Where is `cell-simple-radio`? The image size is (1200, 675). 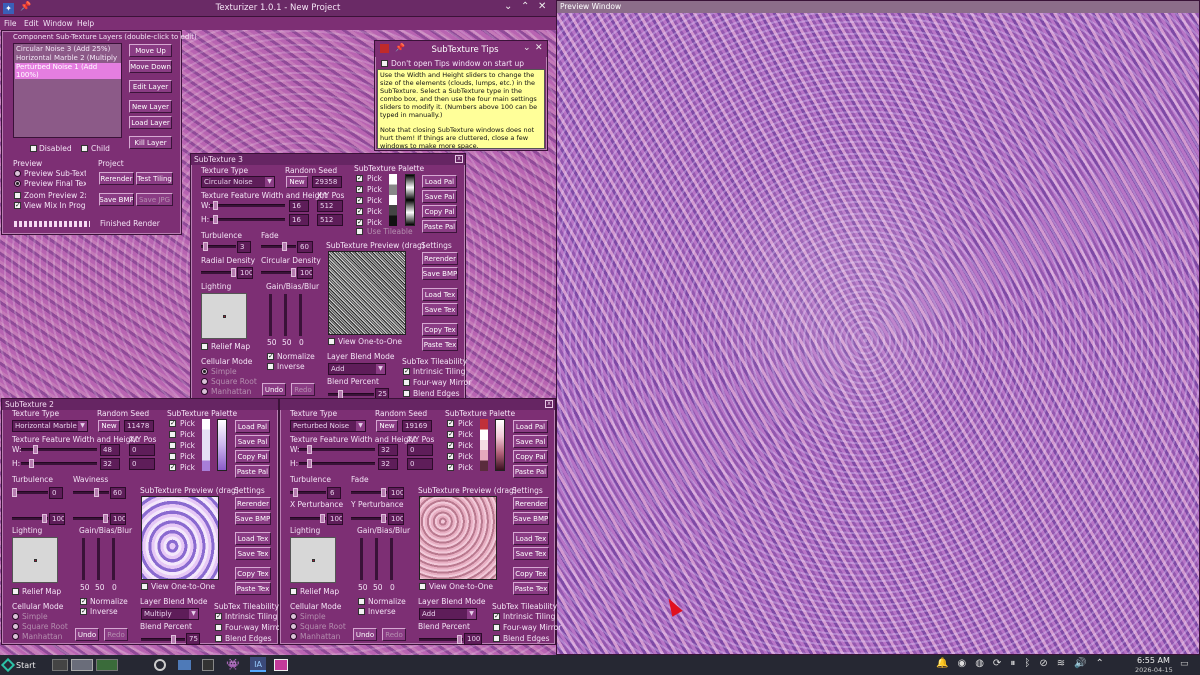 cell-simple-radio is located at coordinates (15, 616).